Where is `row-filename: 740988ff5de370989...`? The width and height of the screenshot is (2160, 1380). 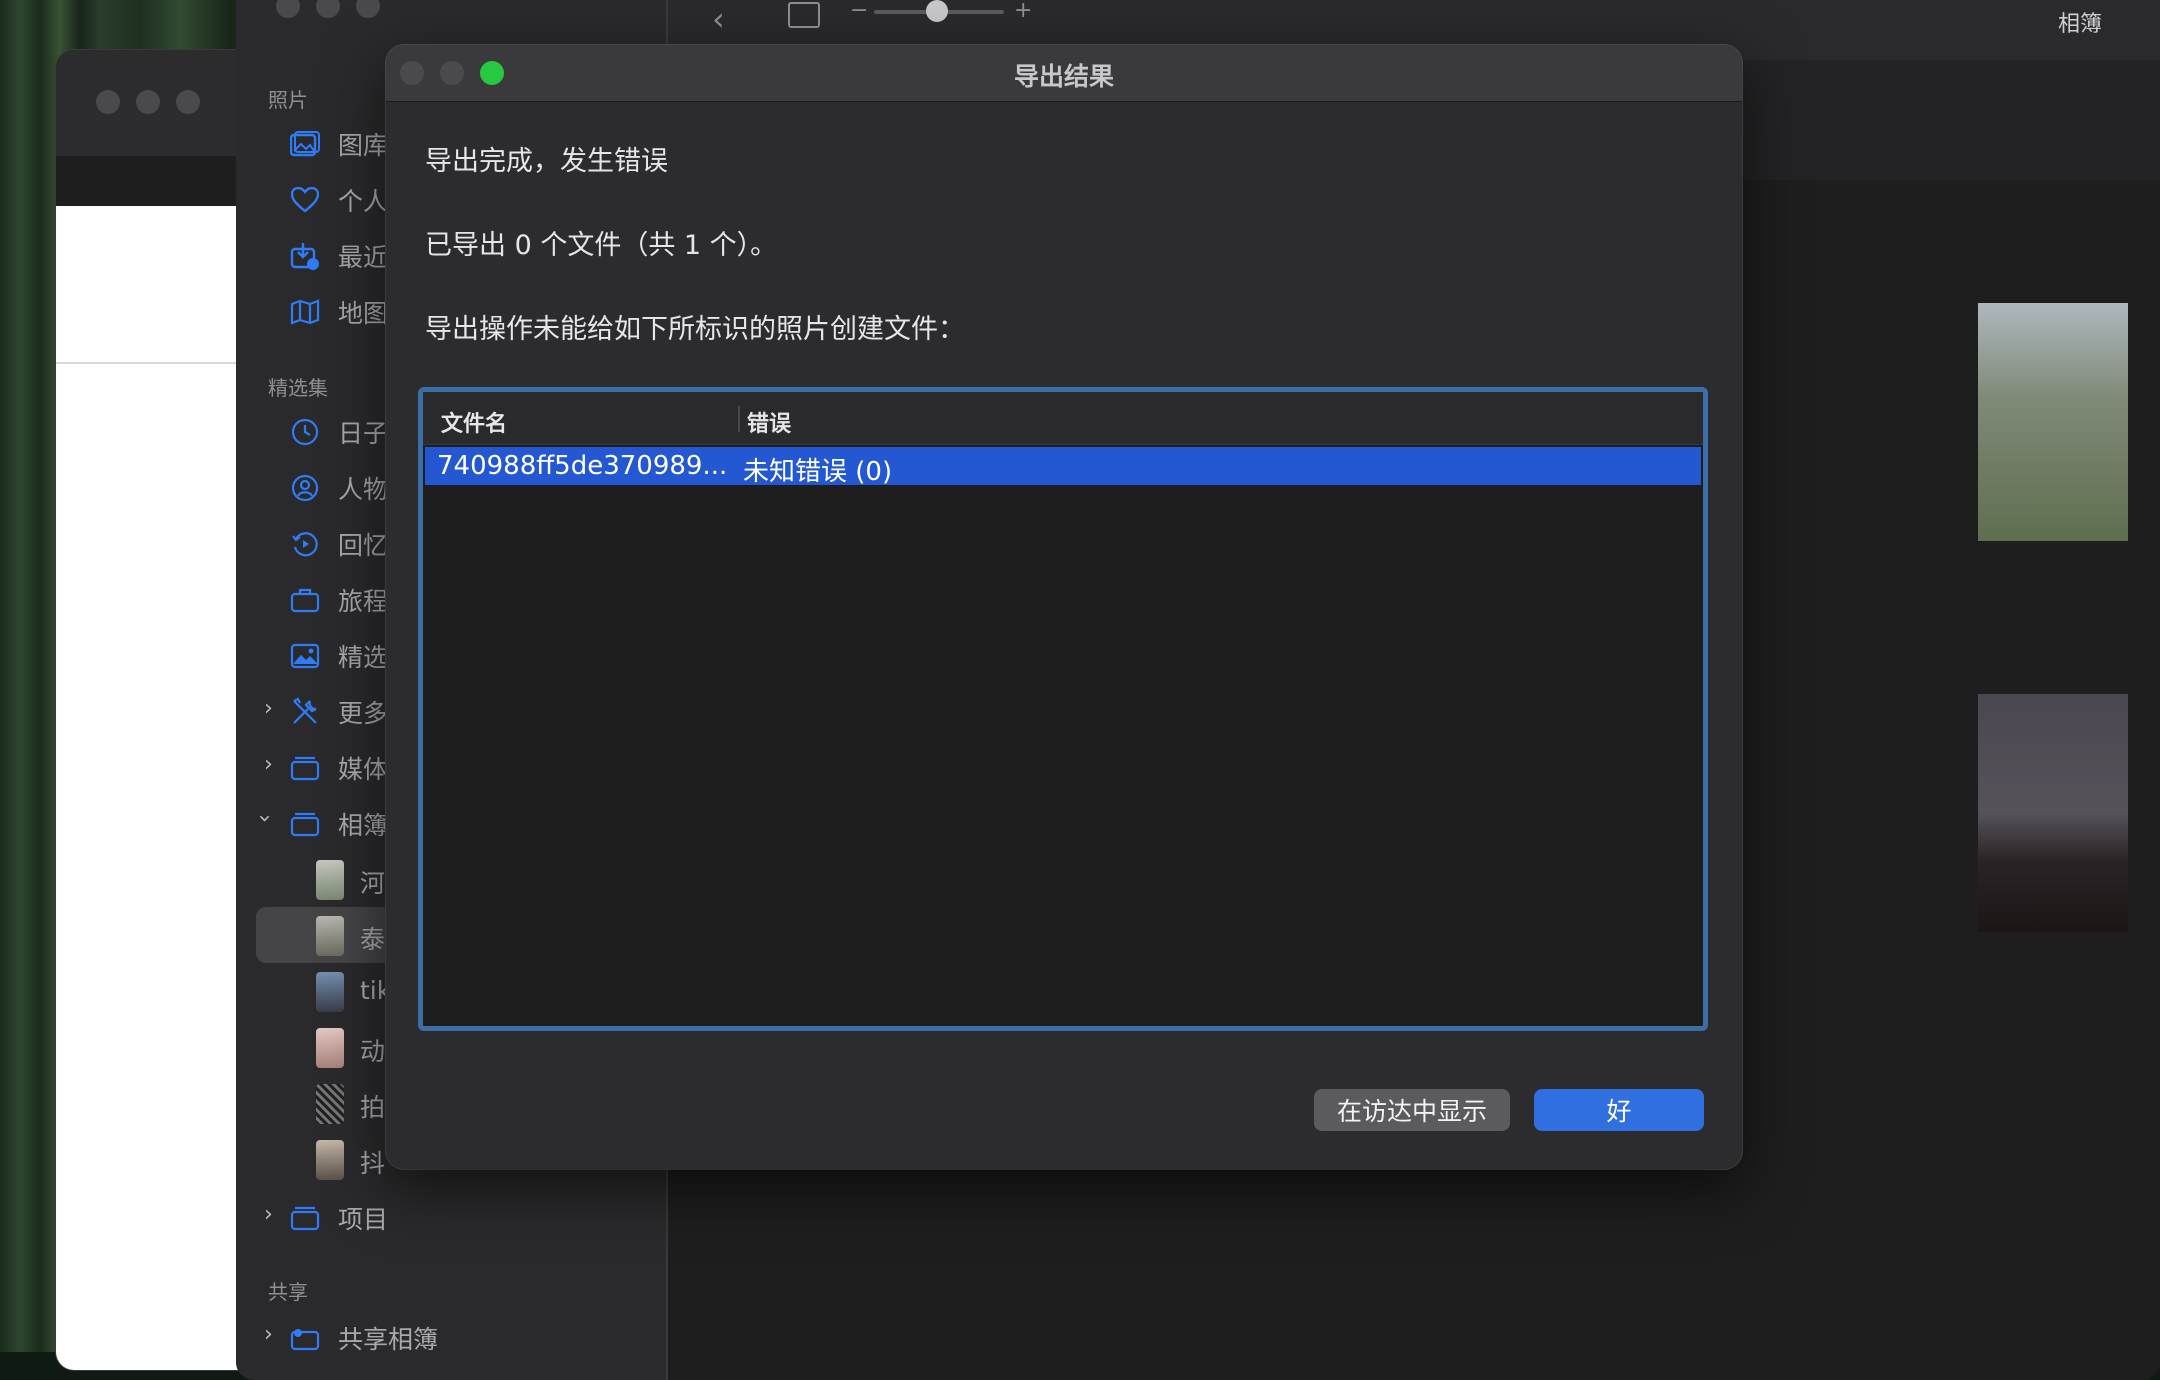 row-filename: 740988ff5de370989... is located at coordinates (582, 466).